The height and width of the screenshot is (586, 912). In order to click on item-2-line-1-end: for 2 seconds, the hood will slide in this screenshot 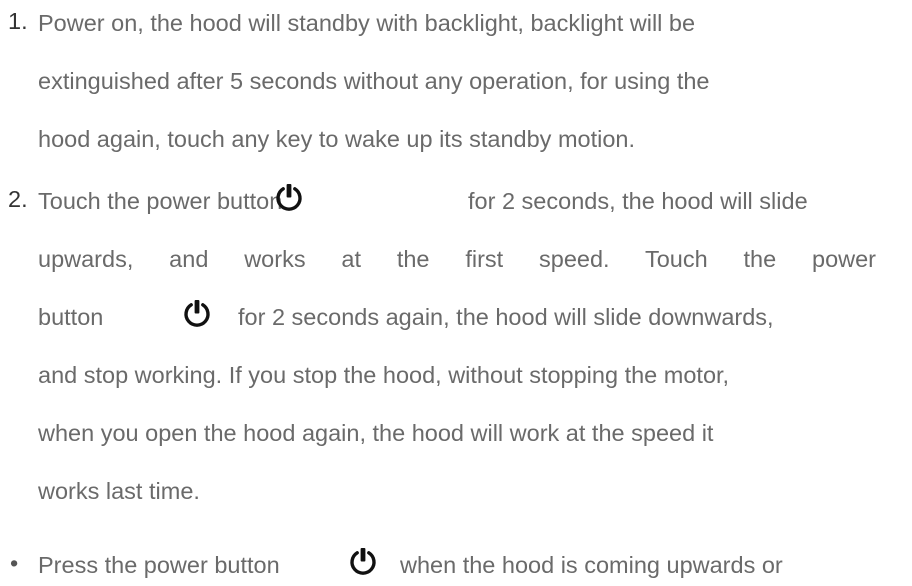, I will do `click(638, 201)`.